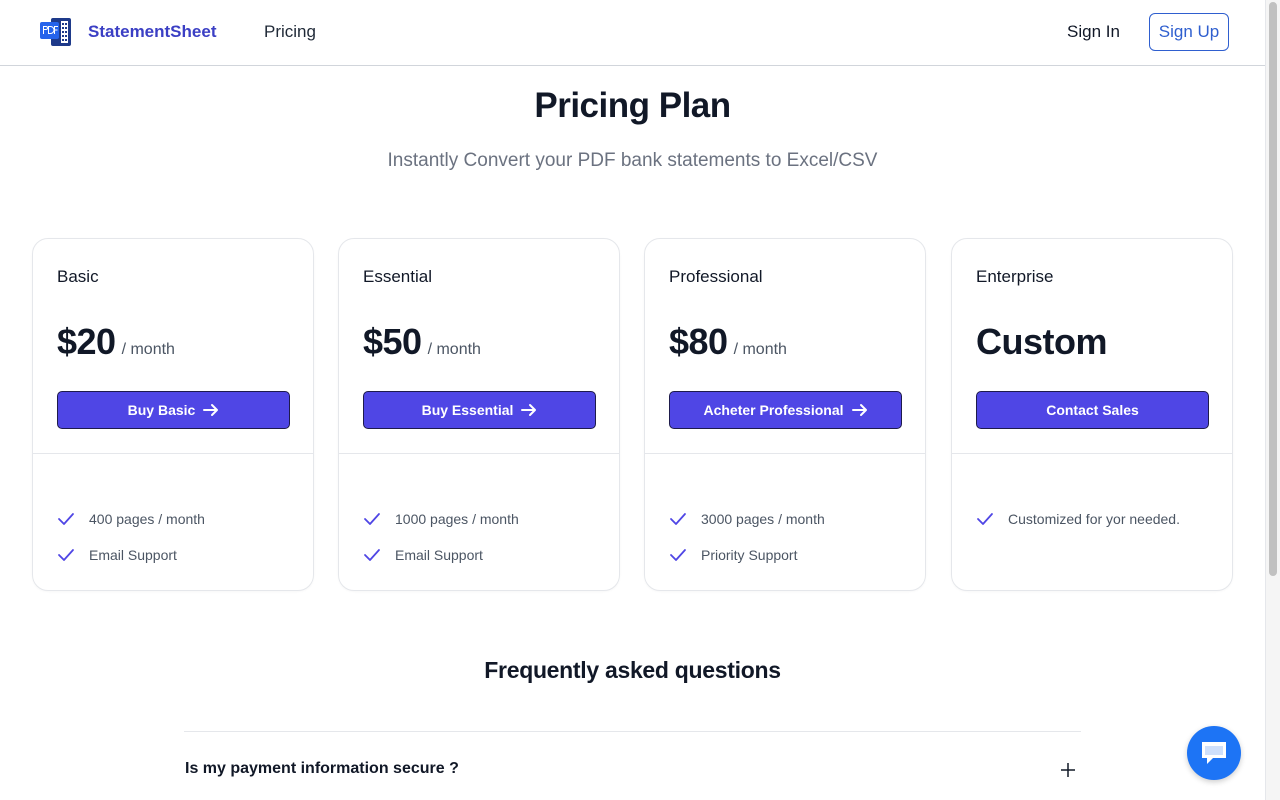 The image size is (1280, 800). What do you see at coordinates (1094, 519) in the screenshot?
I see `feature-text: Customized for yor needed.` at bounding box center [1094, 519].